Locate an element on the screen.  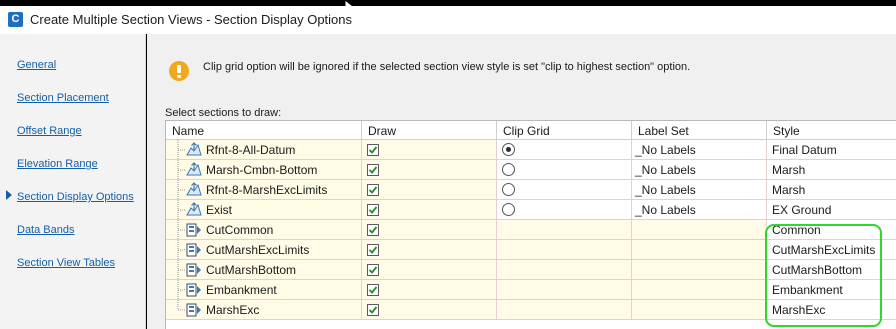
style-cell: Embankment is located at coordinates (831, 290).